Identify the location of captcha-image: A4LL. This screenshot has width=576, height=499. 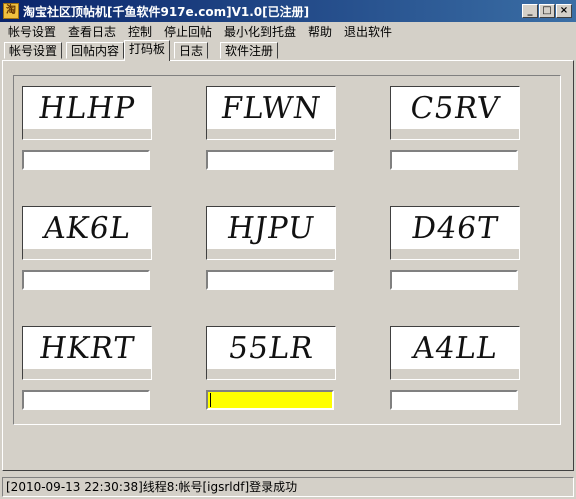
(455, 353).